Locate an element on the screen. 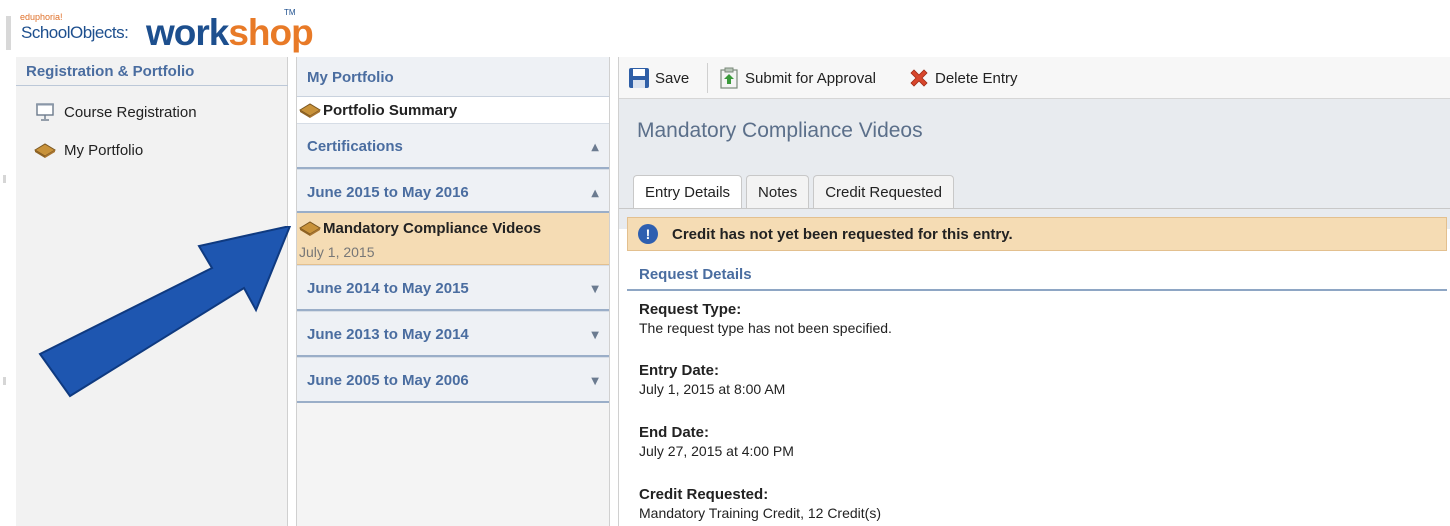  nav-section-title: Registration & Portfolio is located at coordinates (110, 71).